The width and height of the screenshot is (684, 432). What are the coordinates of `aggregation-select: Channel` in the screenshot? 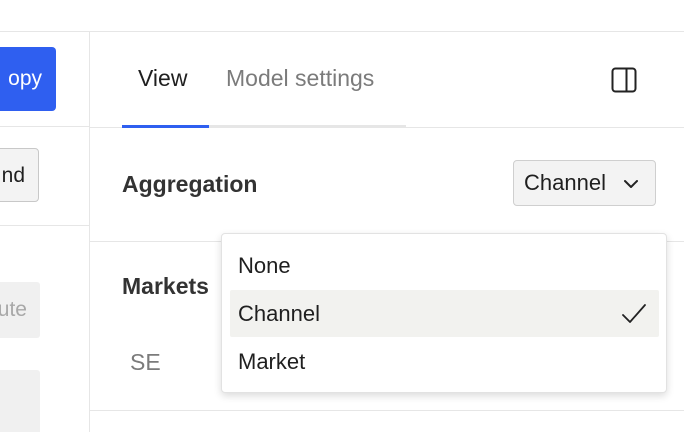 It's located at (584, 183).